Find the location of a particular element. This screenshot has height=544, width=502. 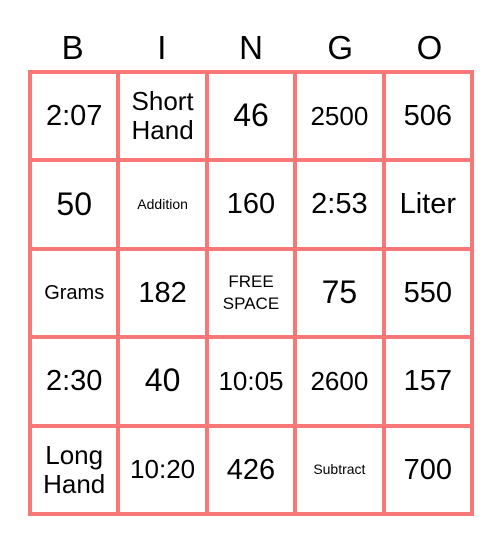

cell-text: Grams is located at coordinates (74, 292).